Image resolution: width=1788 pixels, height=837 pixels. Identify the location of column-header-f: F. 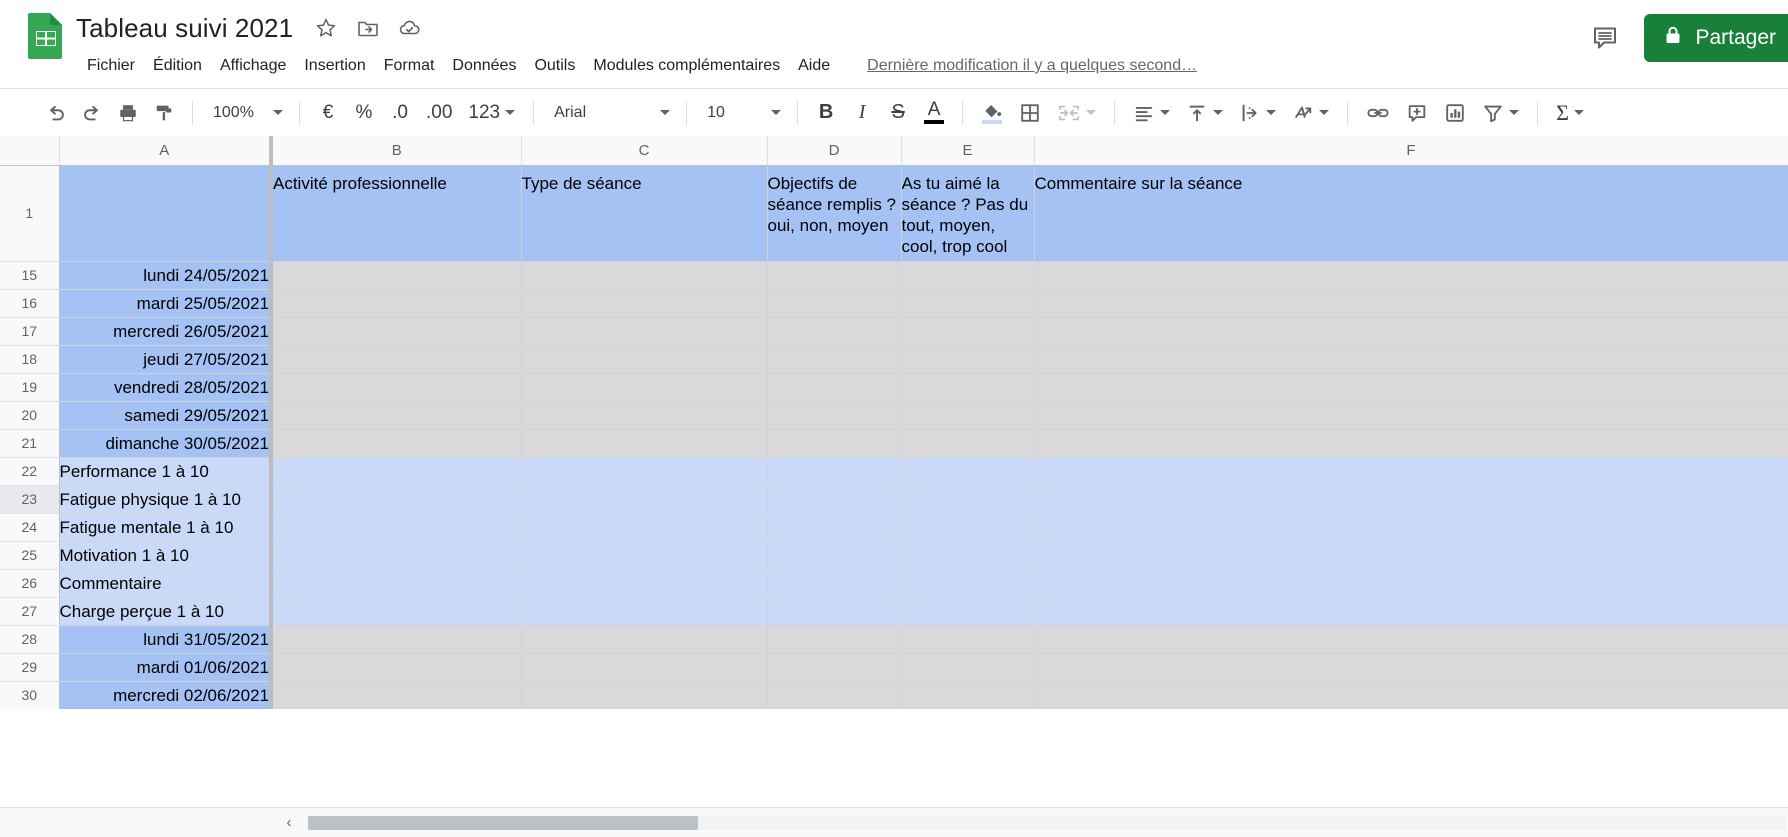
(1411, 151).